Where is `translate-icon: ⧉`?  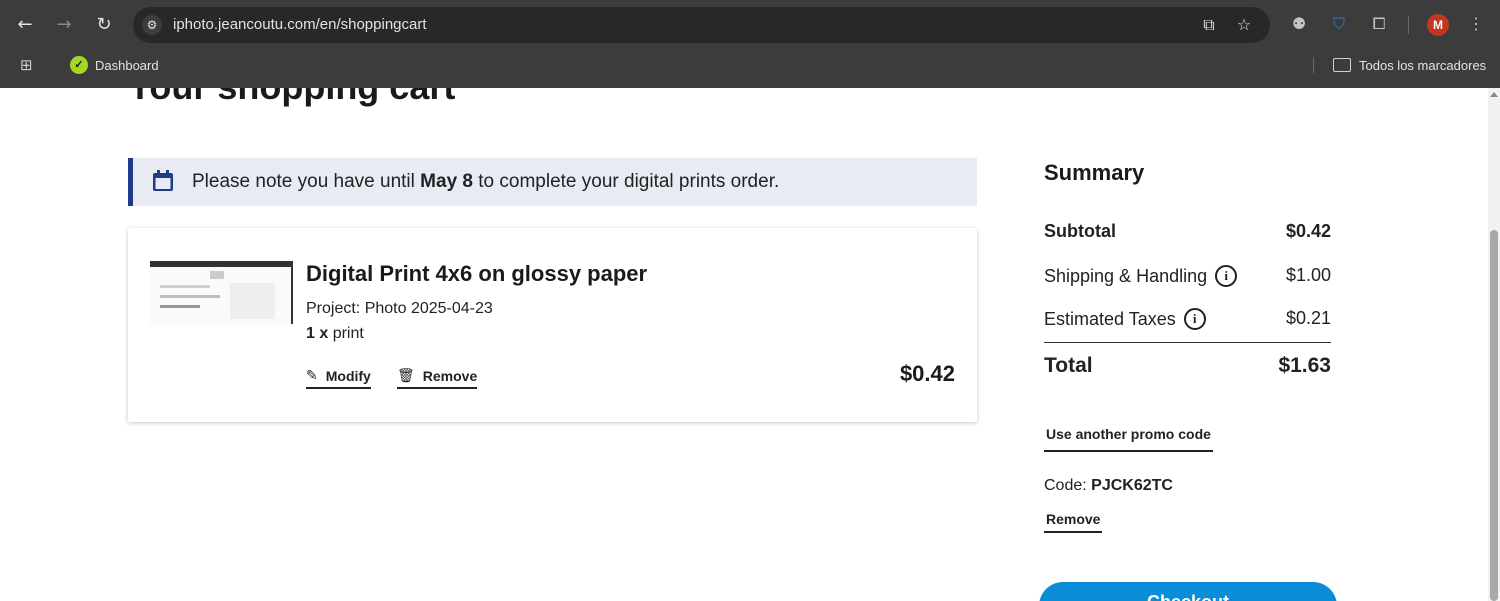
translate-icon: ⧉ is located at coordinates (1209, 25).